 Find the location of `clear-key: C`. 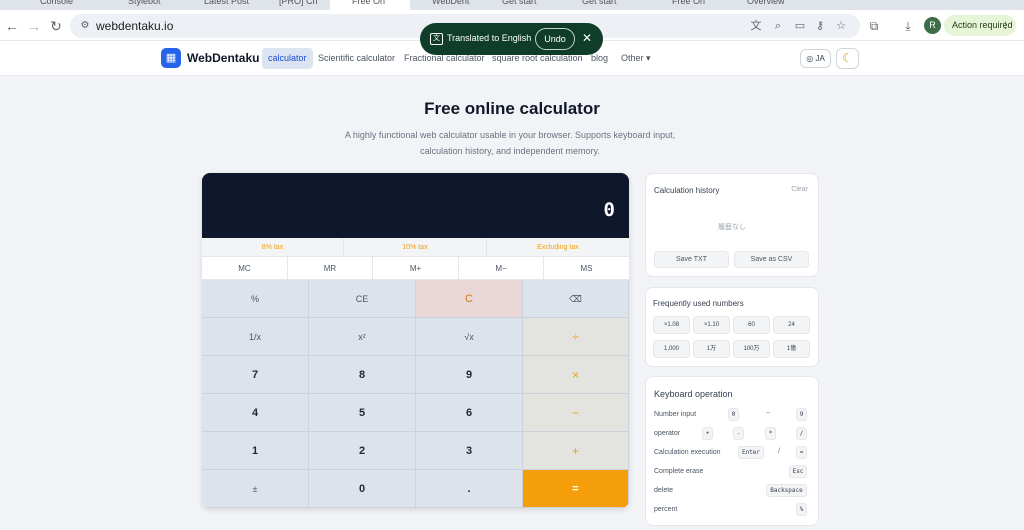

clear-key: C is located at coordinates (469, 299).